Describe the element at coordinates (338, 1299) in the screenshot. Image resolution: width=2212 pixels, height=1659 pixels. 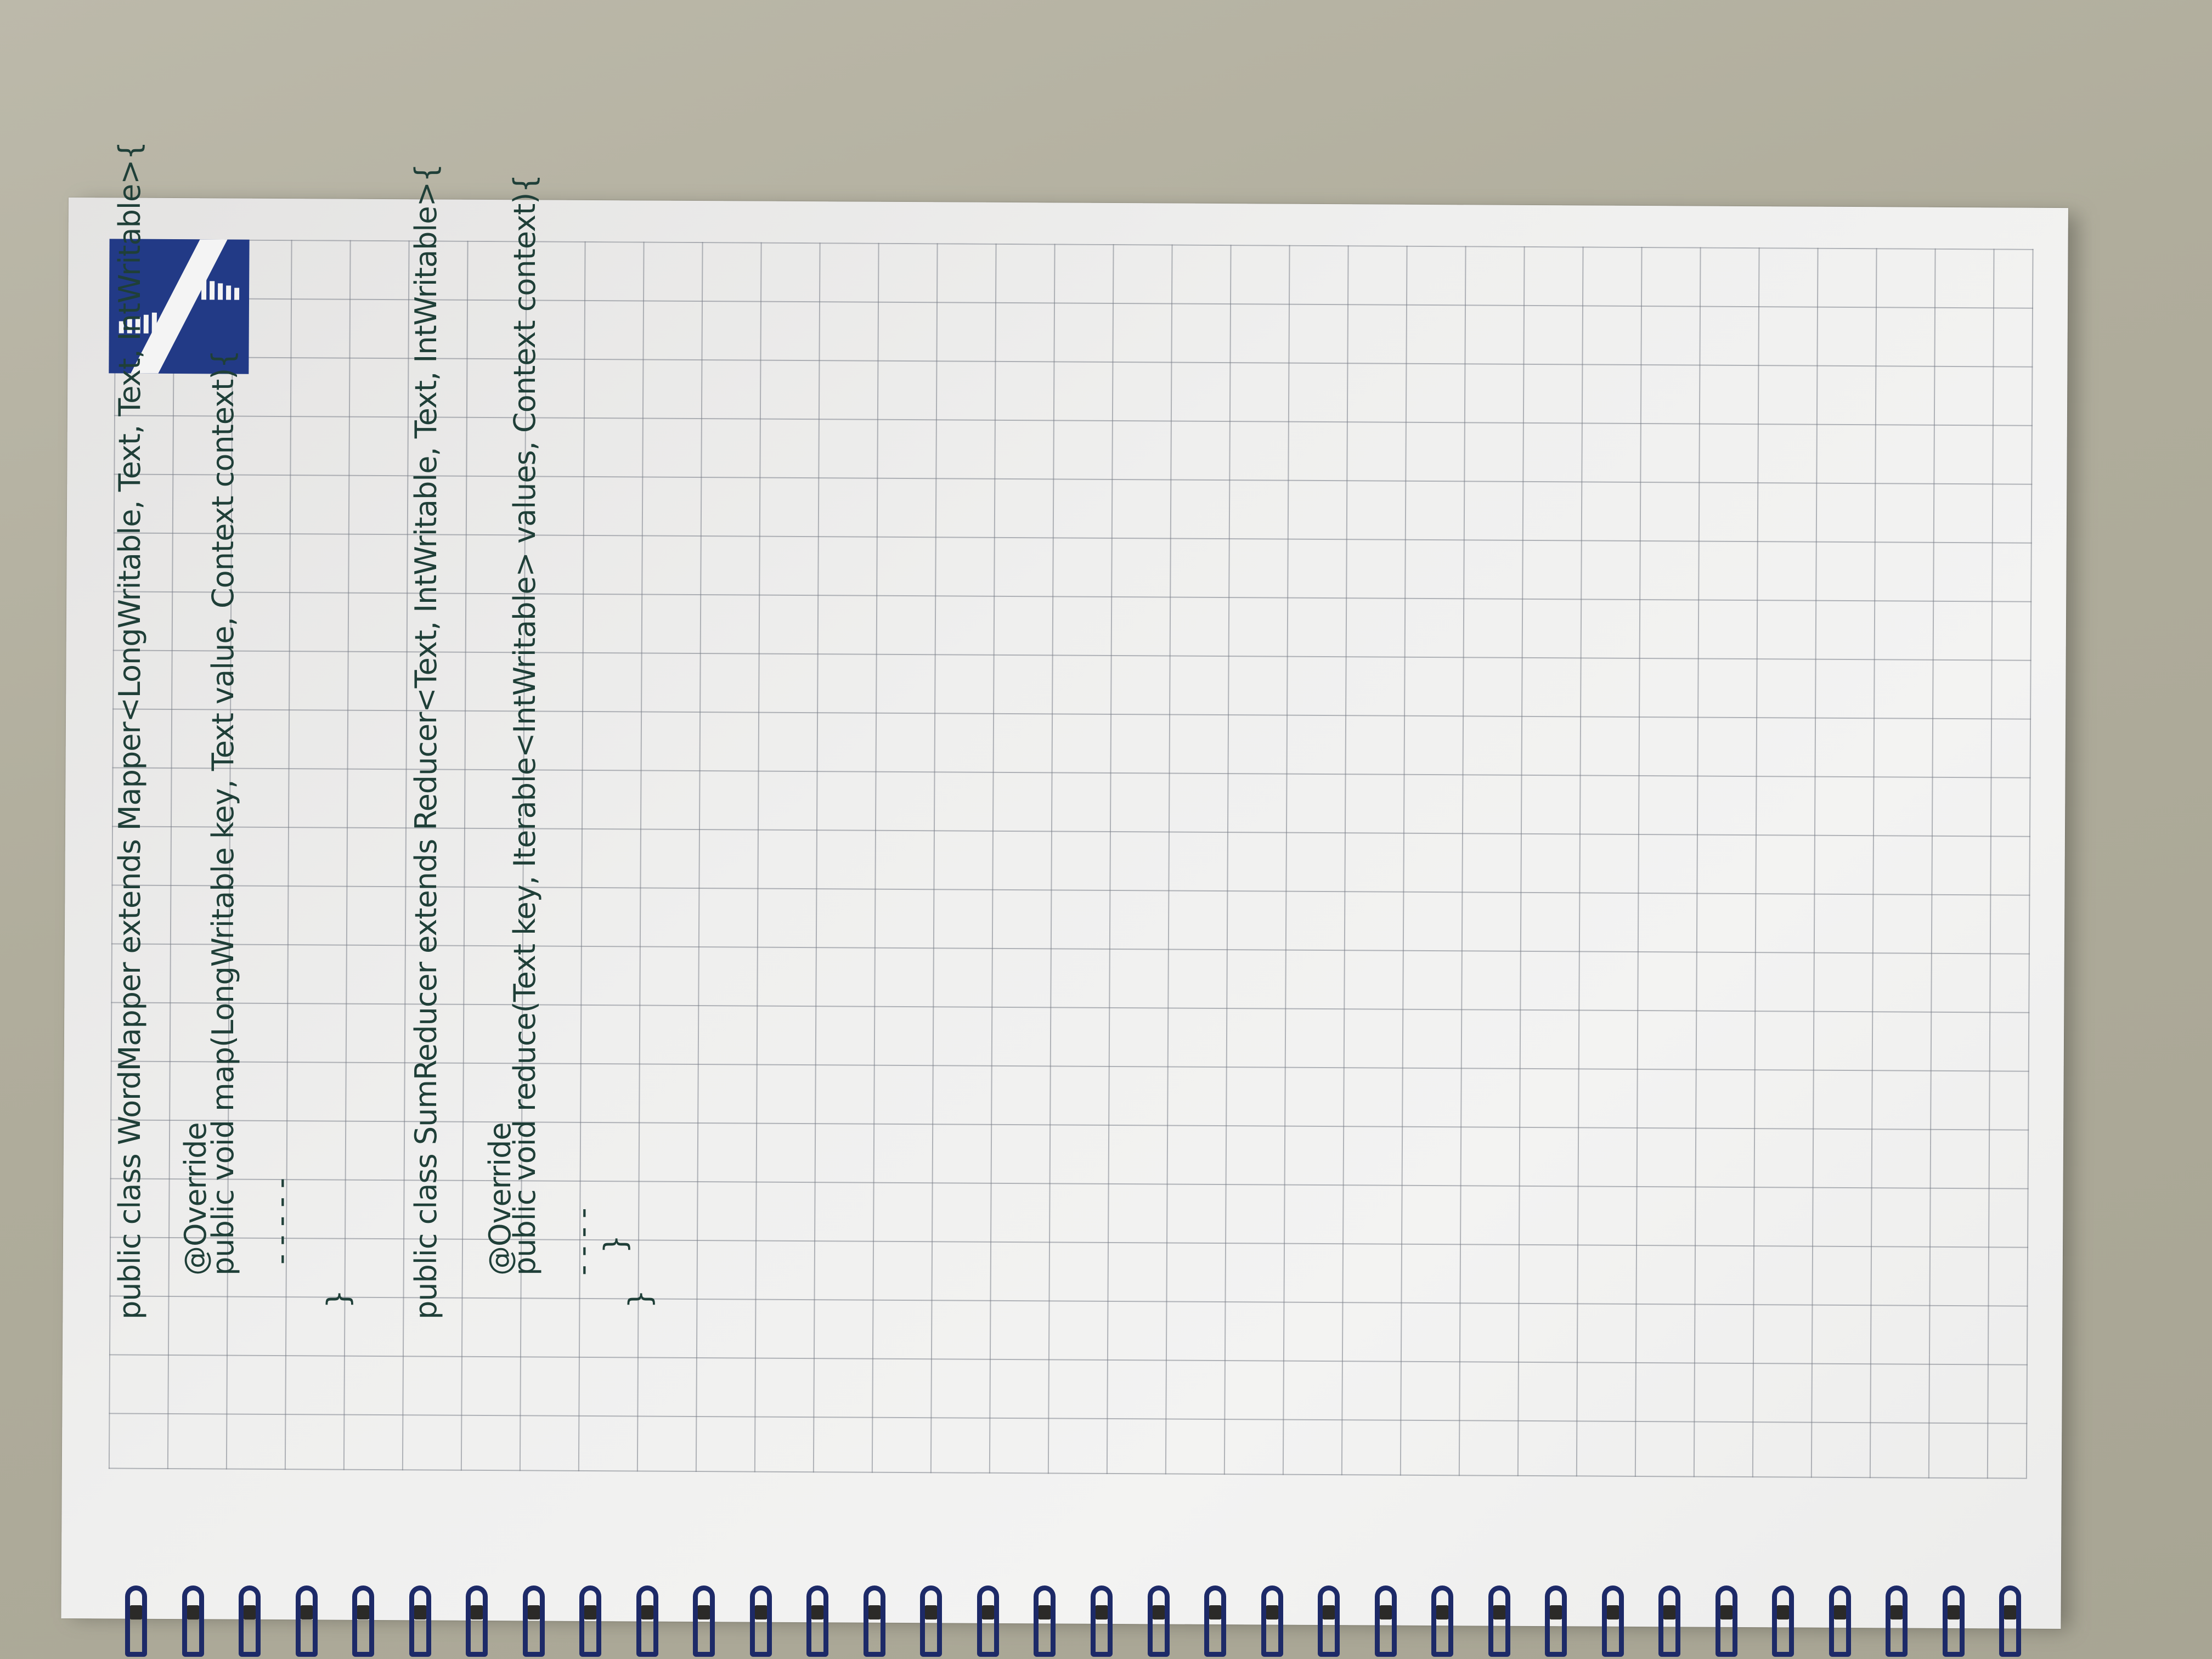
I see `code-line-close-1: }` at that location.